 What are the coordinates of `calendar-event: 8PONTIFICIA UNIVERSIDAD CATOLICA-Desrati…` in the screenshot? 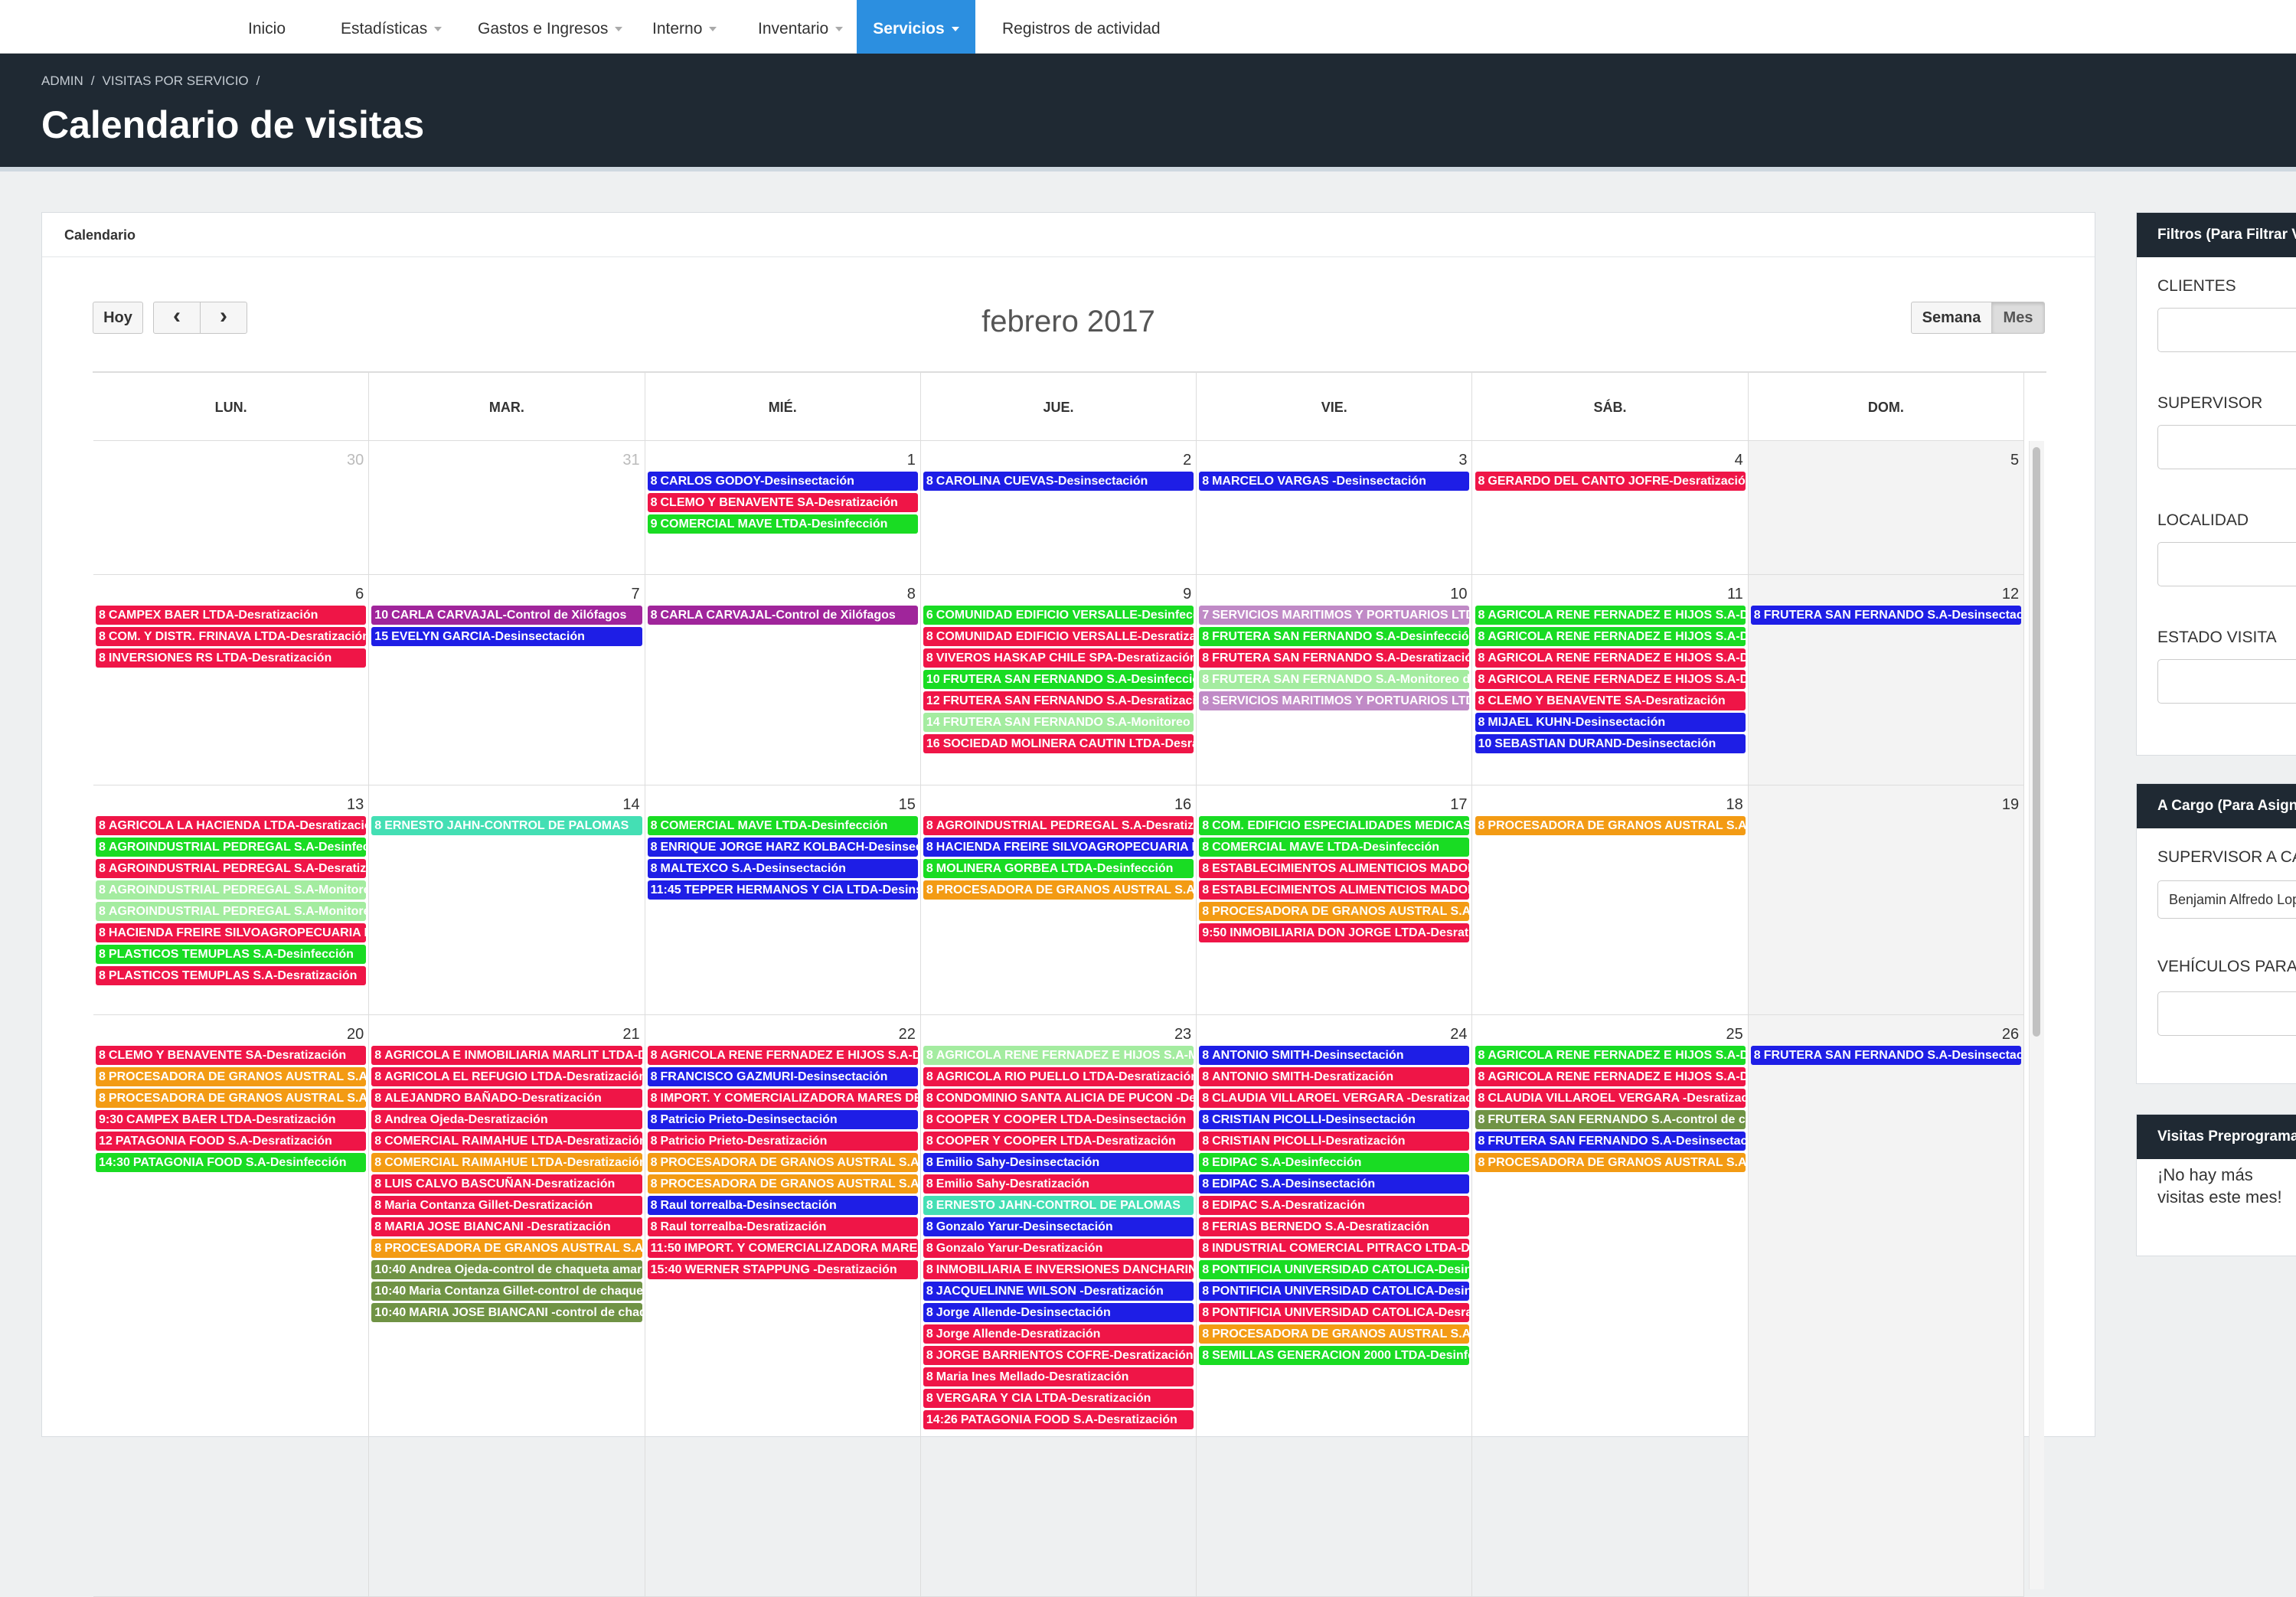 It's located at (1334, 1313).